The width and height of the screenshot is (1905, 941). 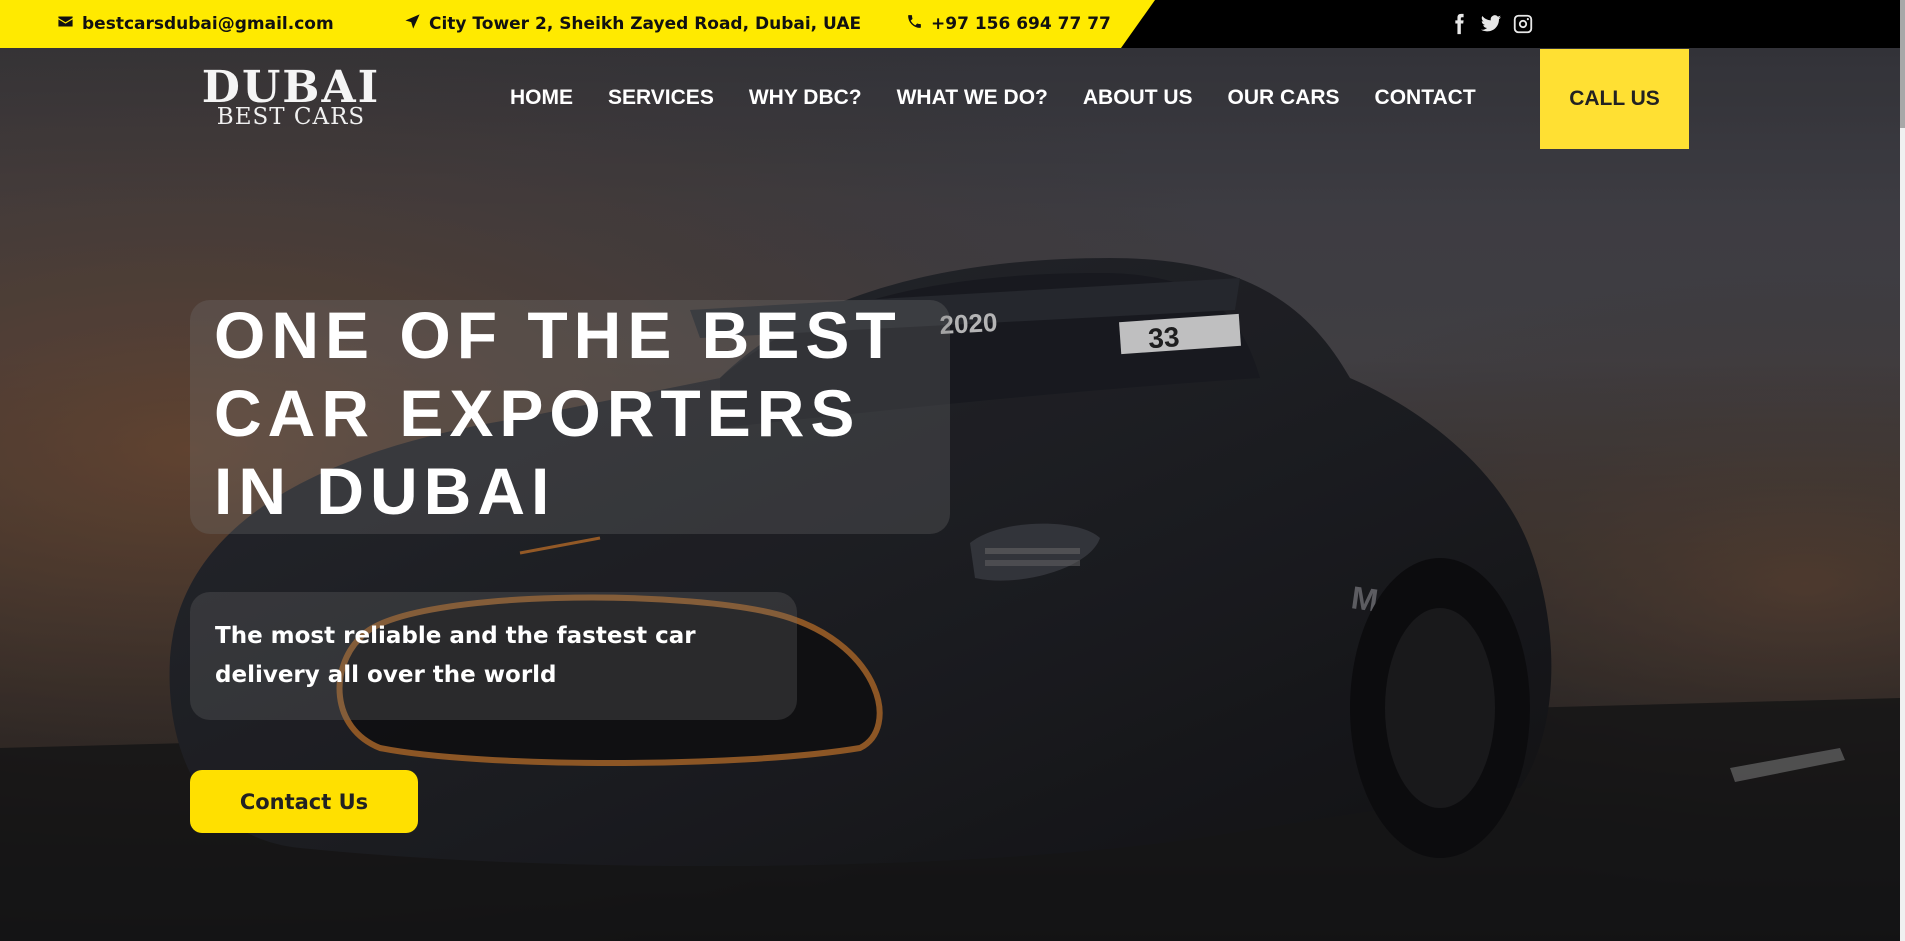 I want to click on social-links, so click(x=1491, y=24).